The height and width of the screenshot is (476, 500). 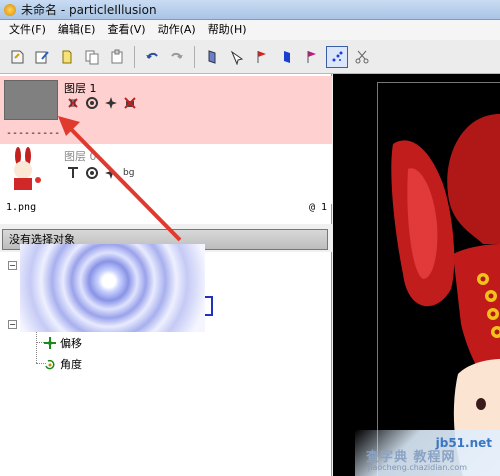 I want to click on tree-item-label: 角度, so click(x=71, y=364).